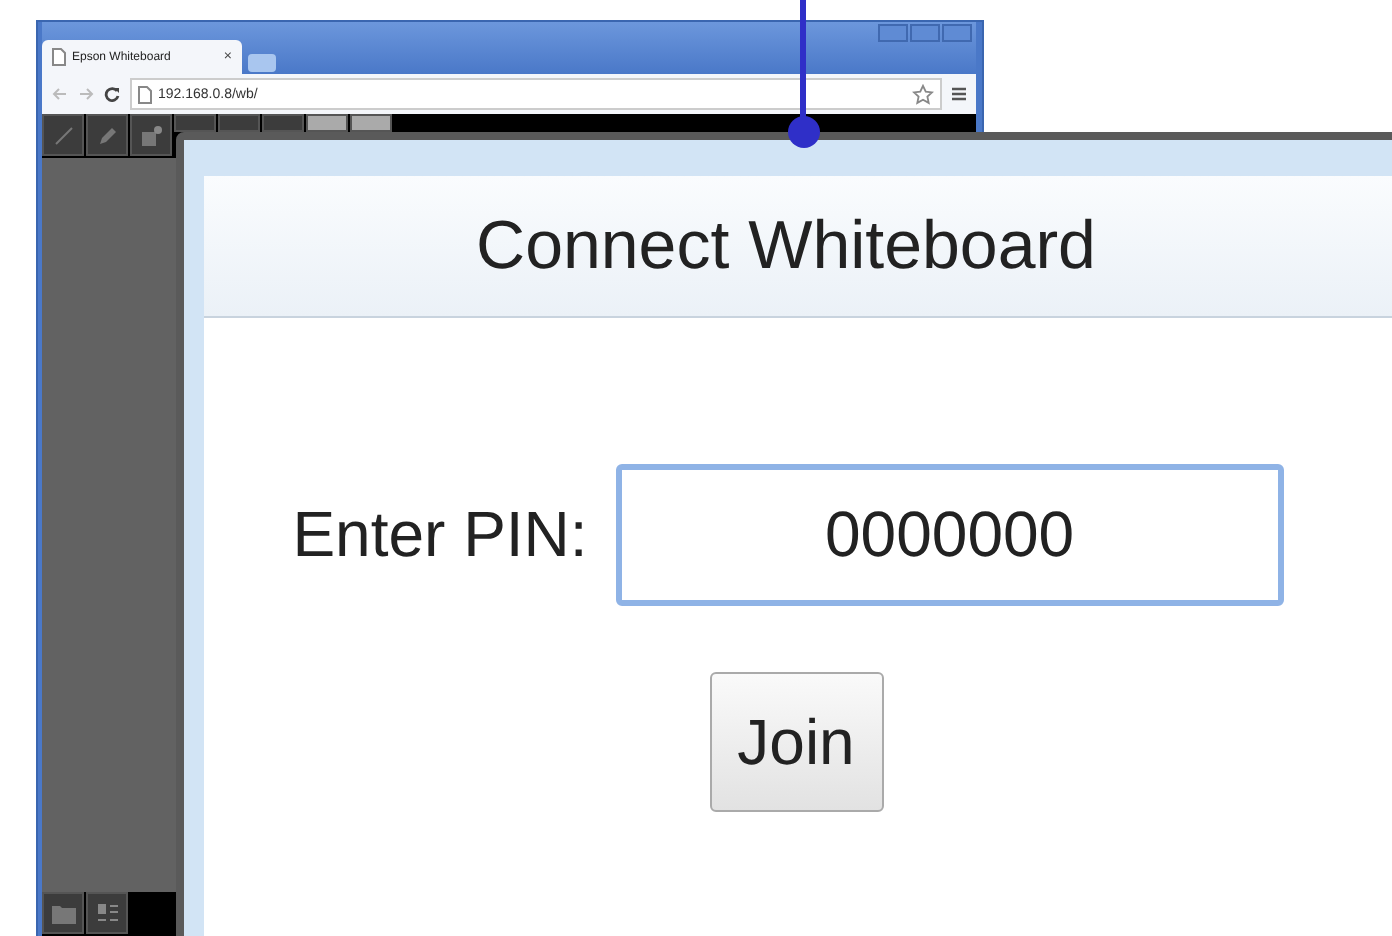 This screenshot has width=1392, height=936. Describe the element at coordinates (60, 94) in the screenshot. I see `back-icon` at that location.